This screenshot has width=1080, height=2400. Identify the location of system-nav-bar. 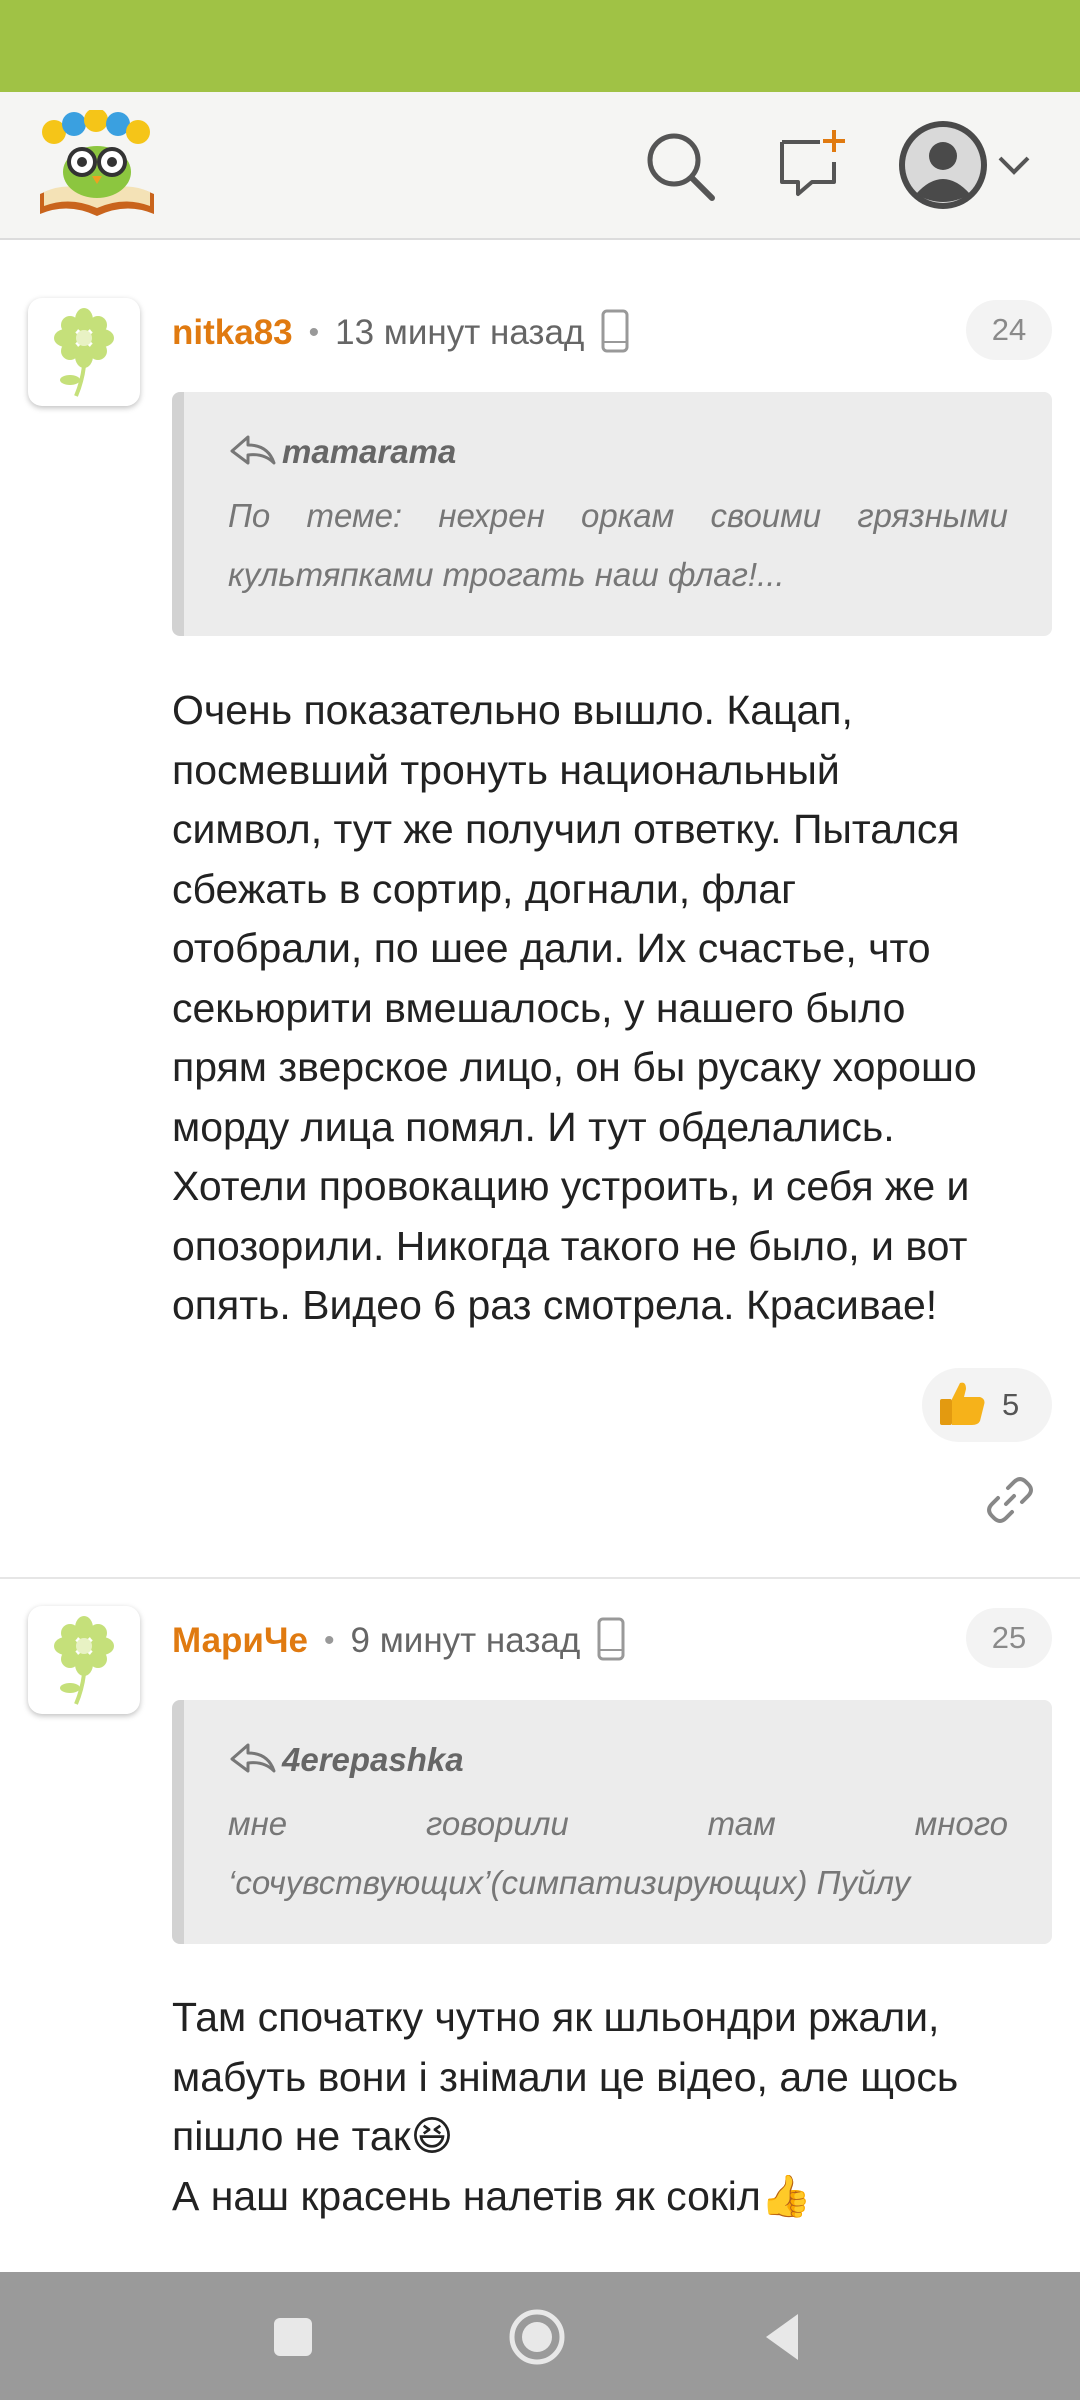
(540, 2336).